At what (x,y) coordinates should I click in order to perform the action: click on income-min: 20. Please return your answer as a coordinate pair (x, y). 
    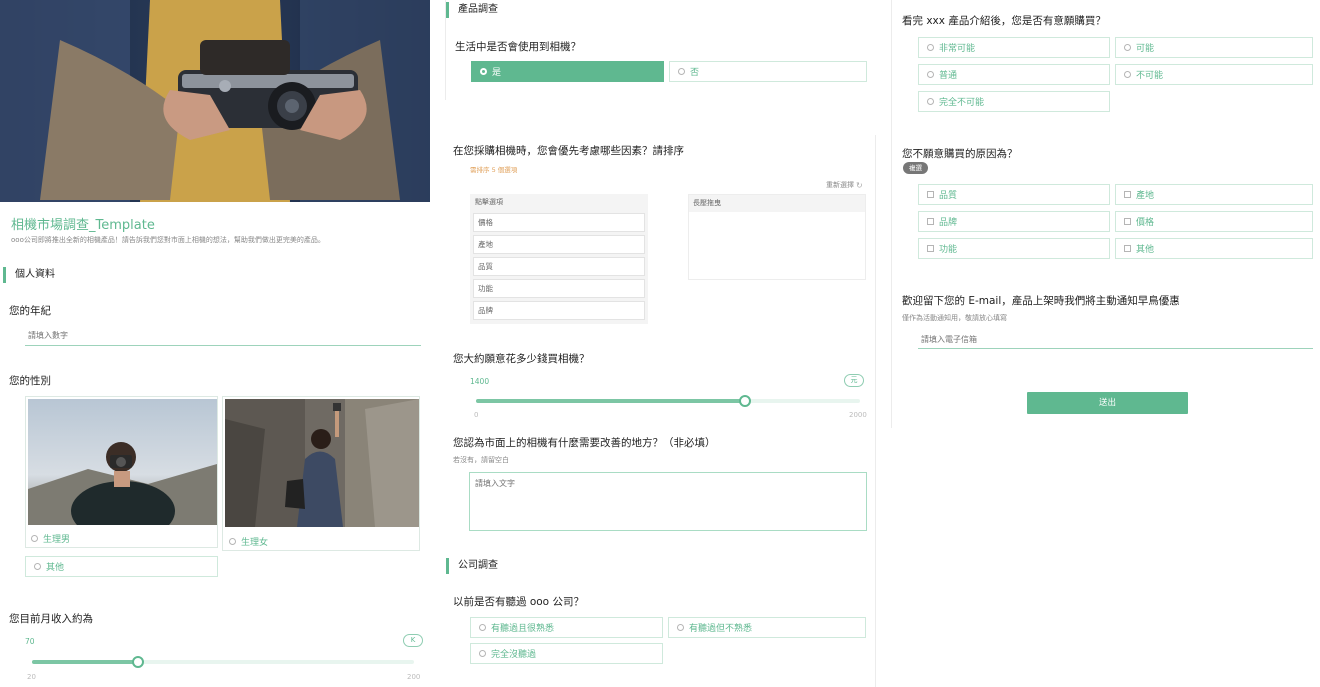
    Looking at the image, I should click on (31, 677).